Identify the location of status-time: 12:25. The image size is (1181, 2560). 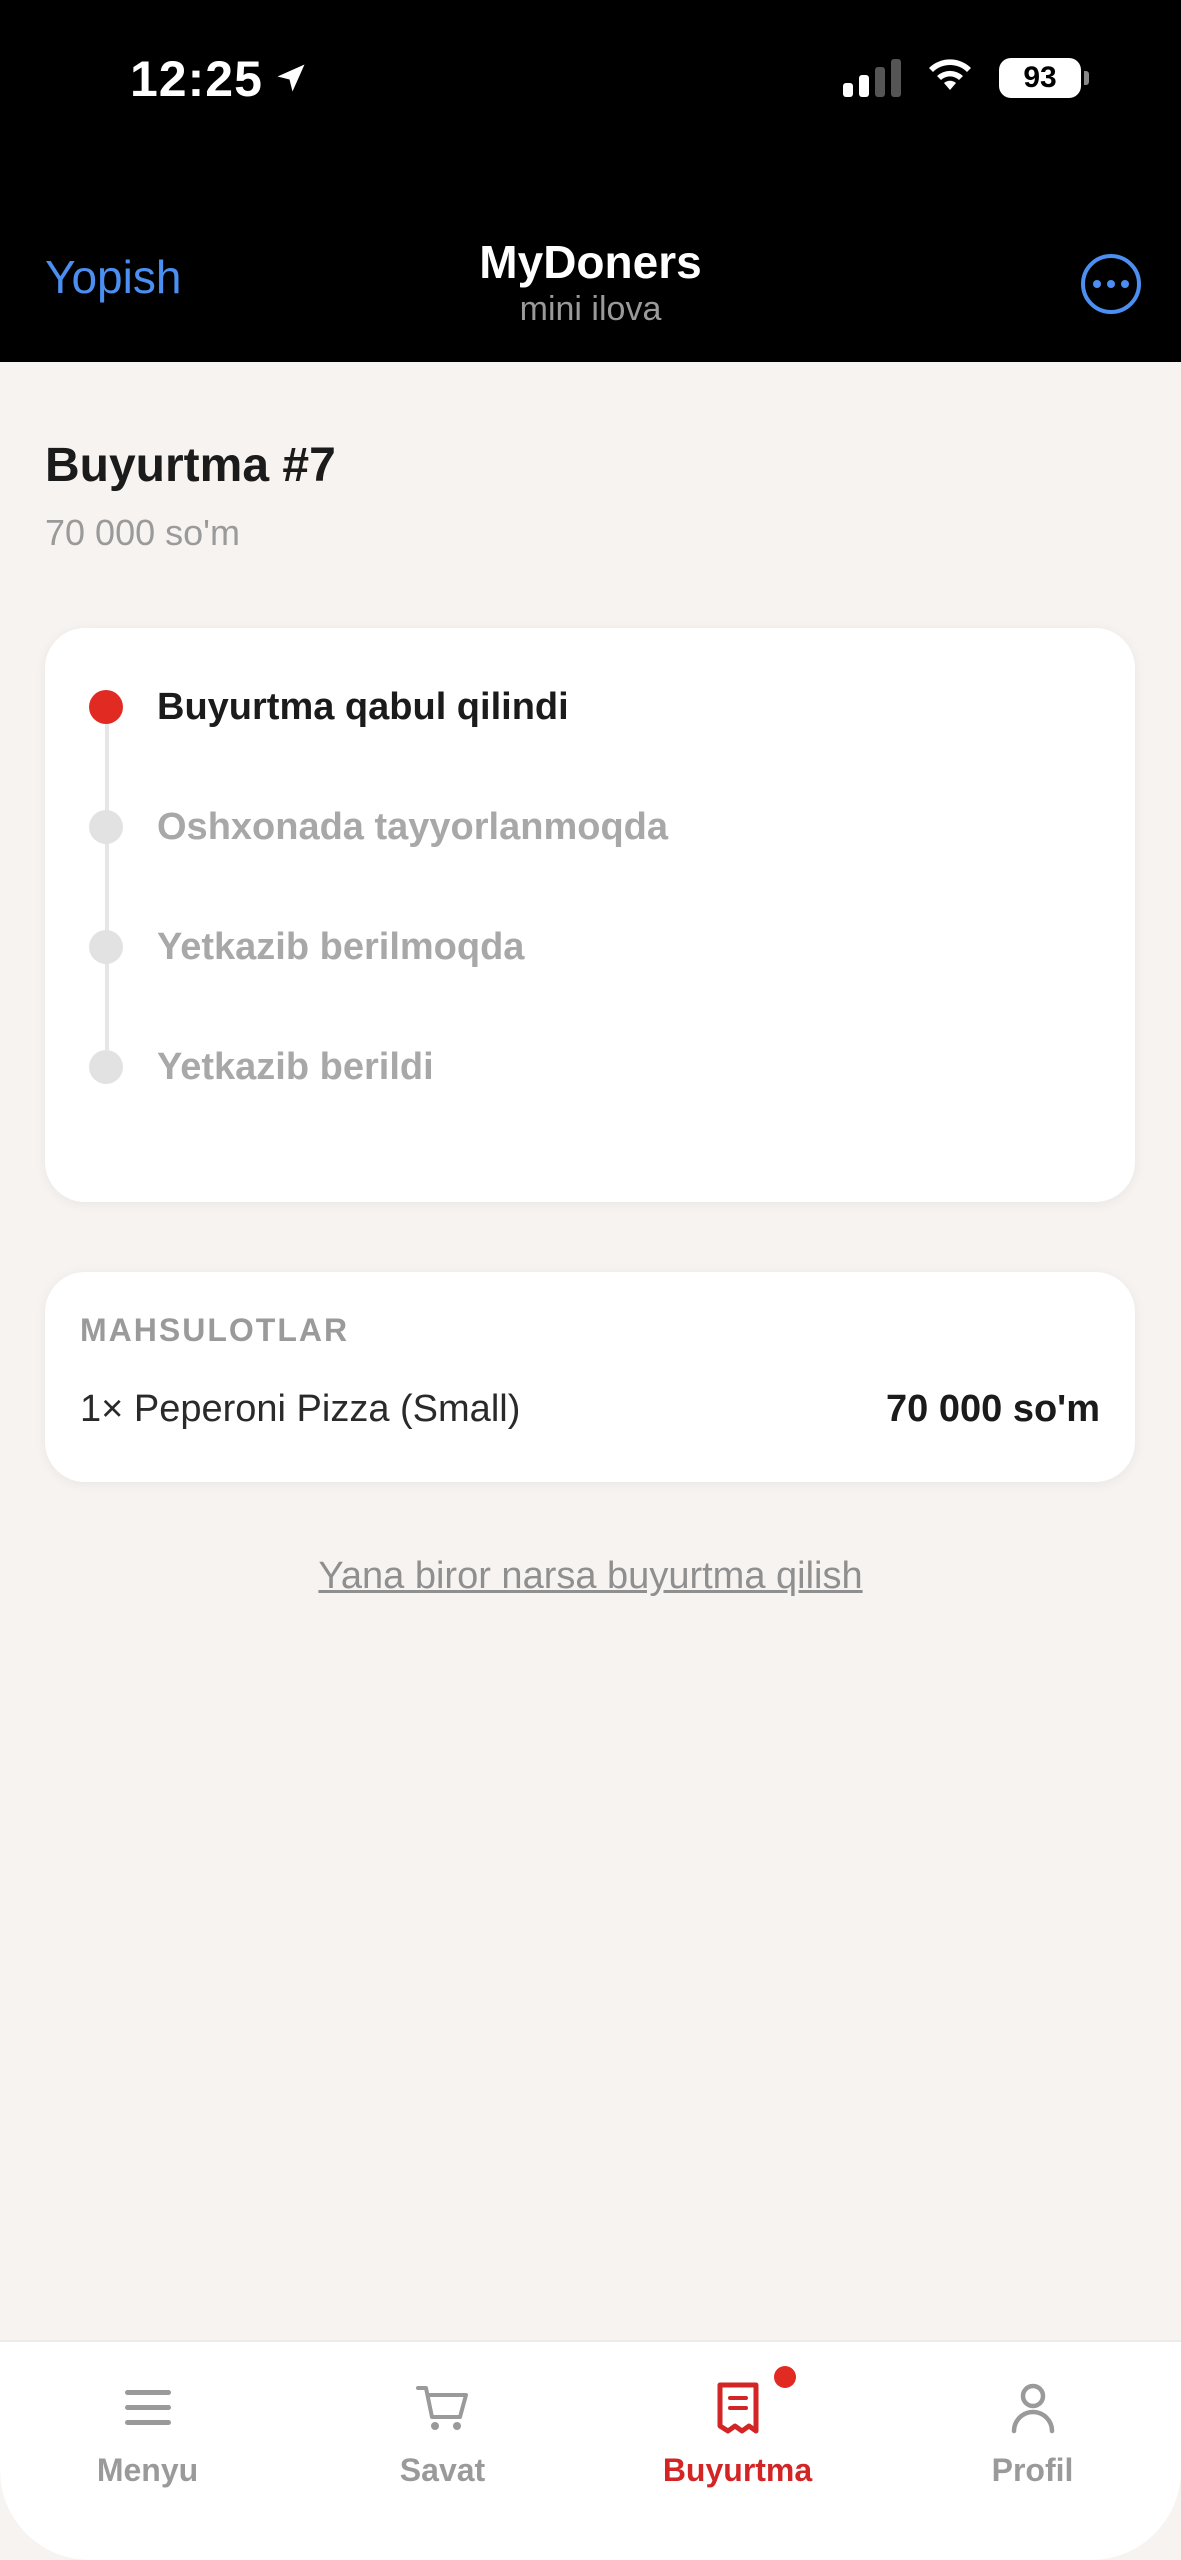
(219, 79).